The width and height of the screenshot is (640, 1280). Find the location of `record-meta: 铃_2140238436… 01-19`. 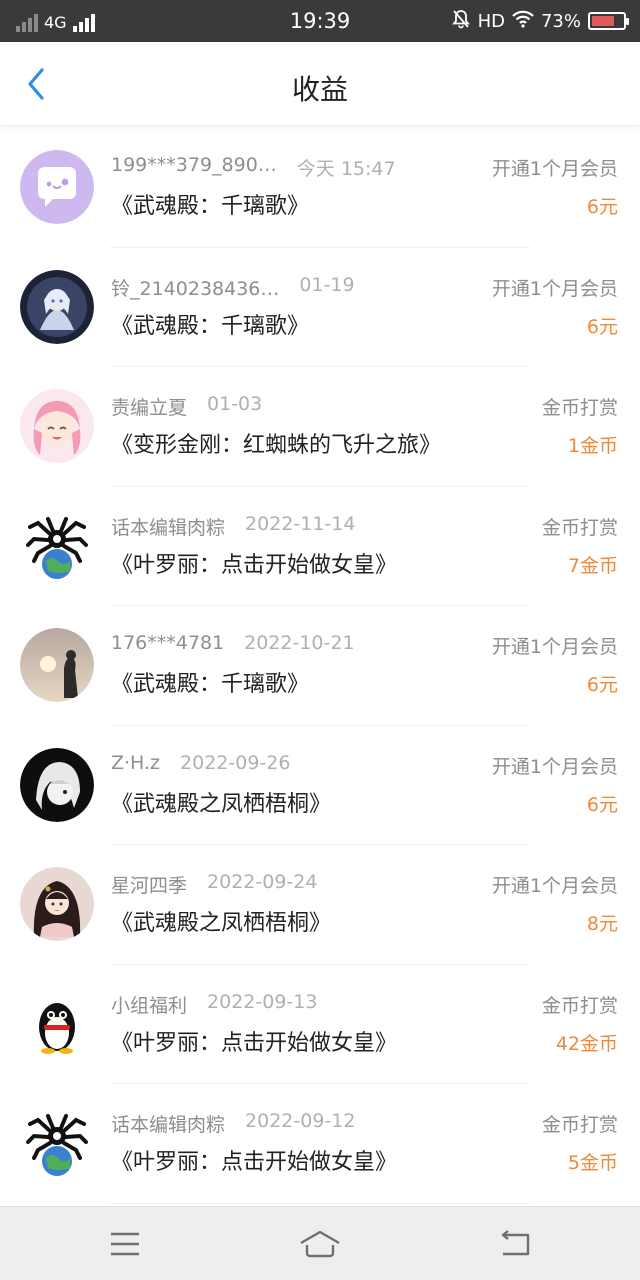

record-meta: 铃_2140238436… 01-19 is located at coordinates (233, 287).